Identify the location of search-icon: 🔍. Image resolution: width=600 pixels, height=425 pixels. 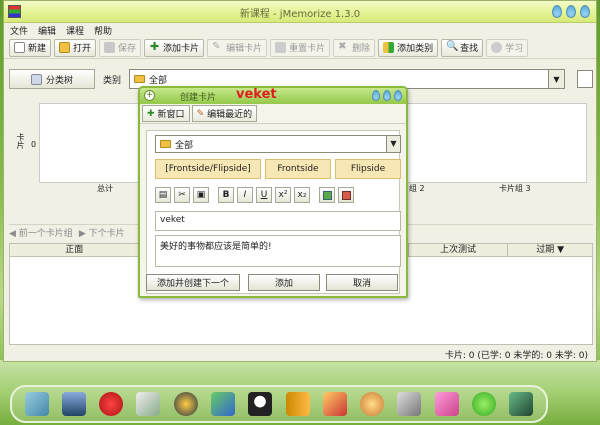
(452, 46).